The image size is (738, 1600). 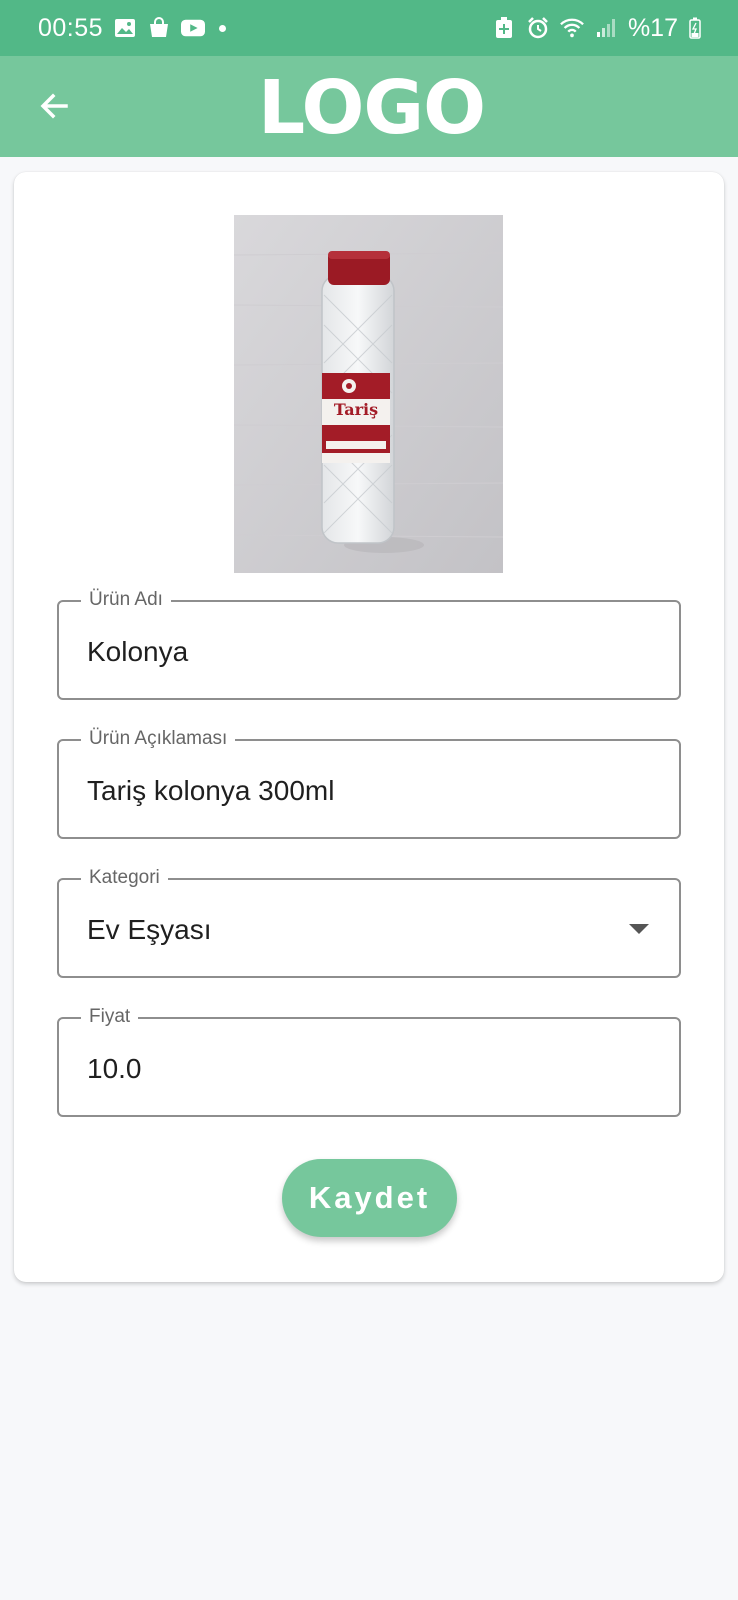 I want to click on save-button: Kaydet, so click(x=369, y=1198).